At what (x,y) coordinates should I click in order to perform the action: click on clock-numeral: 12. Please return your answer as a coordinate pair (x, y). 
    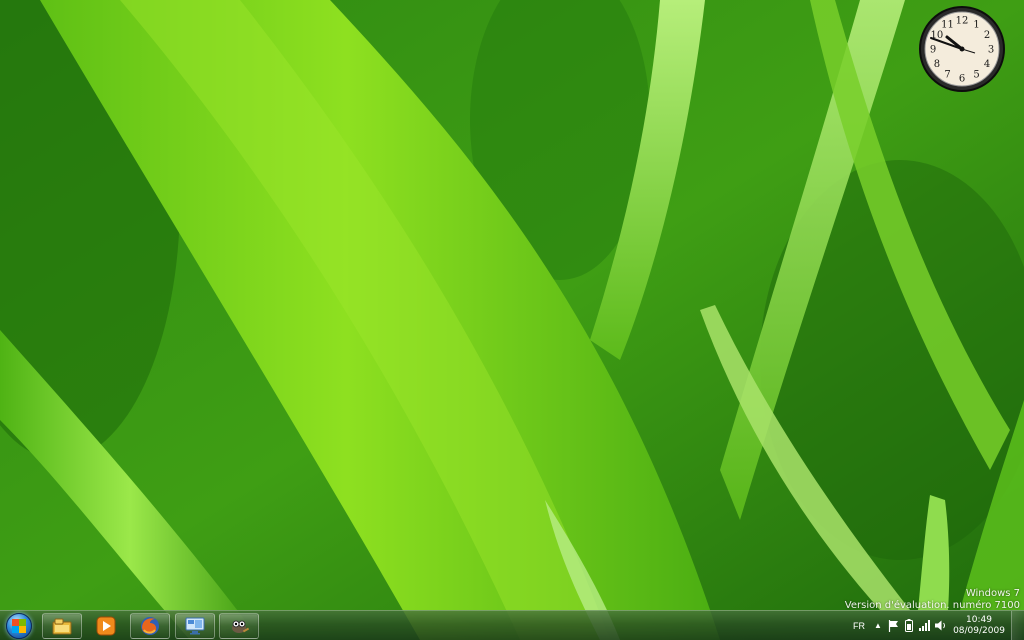
    Looking at the image, I should click on (962, 21).